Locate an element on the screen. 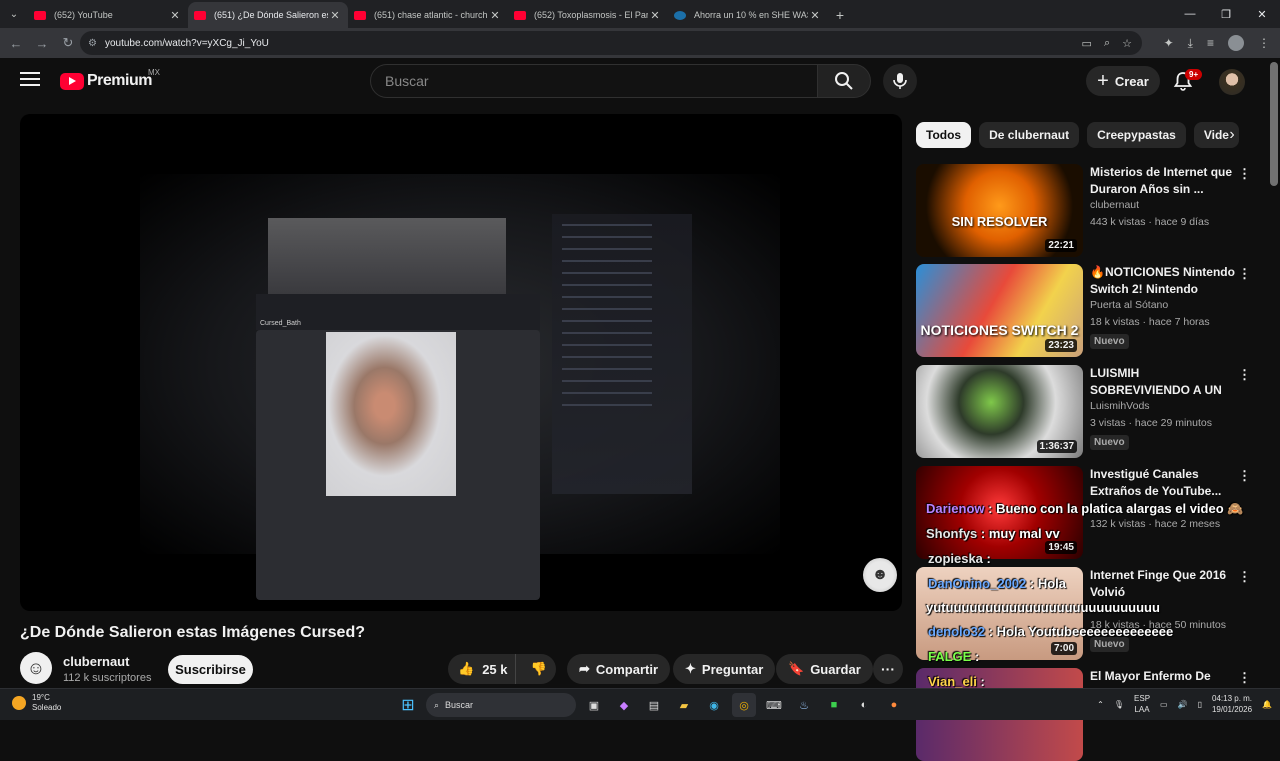  maximize-button: ❐ is located at coordinates (1226, 14).